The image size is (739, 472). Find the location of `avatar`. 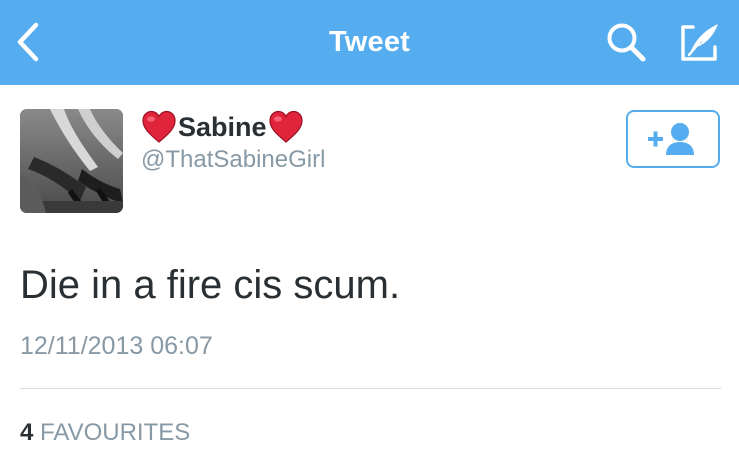

avatar is located at coordinates (71, 161).